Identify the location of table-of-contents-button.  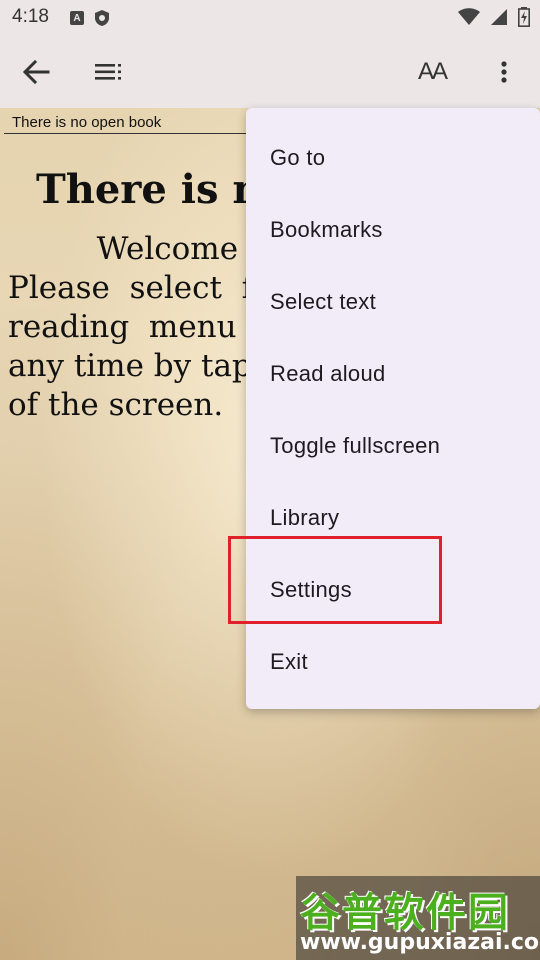
(108, 72).